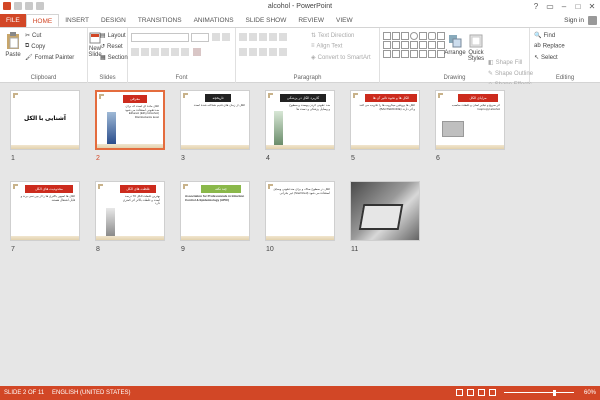 The width and height of the screenshot is (600, 400). What do you see at coordinates (459, 392) in the screenshot?
I see `normal-view-icon` at bounding box center [459, 392].